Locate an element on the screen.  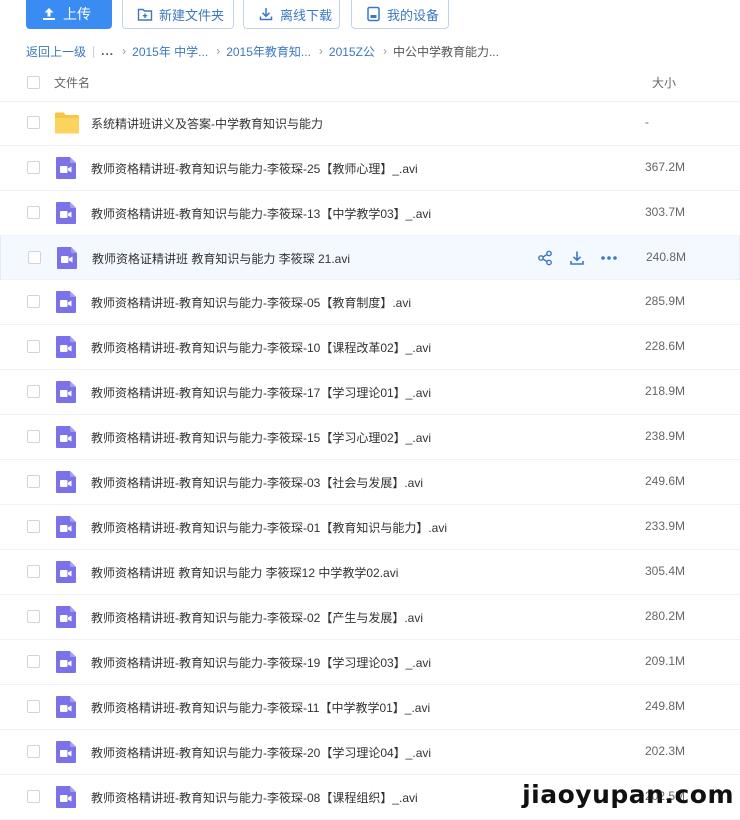
file-row: 教师资格证精讲班 教育知识与能力 李筱琛 21.avi 240.8M is located at coordinates (370, 258).